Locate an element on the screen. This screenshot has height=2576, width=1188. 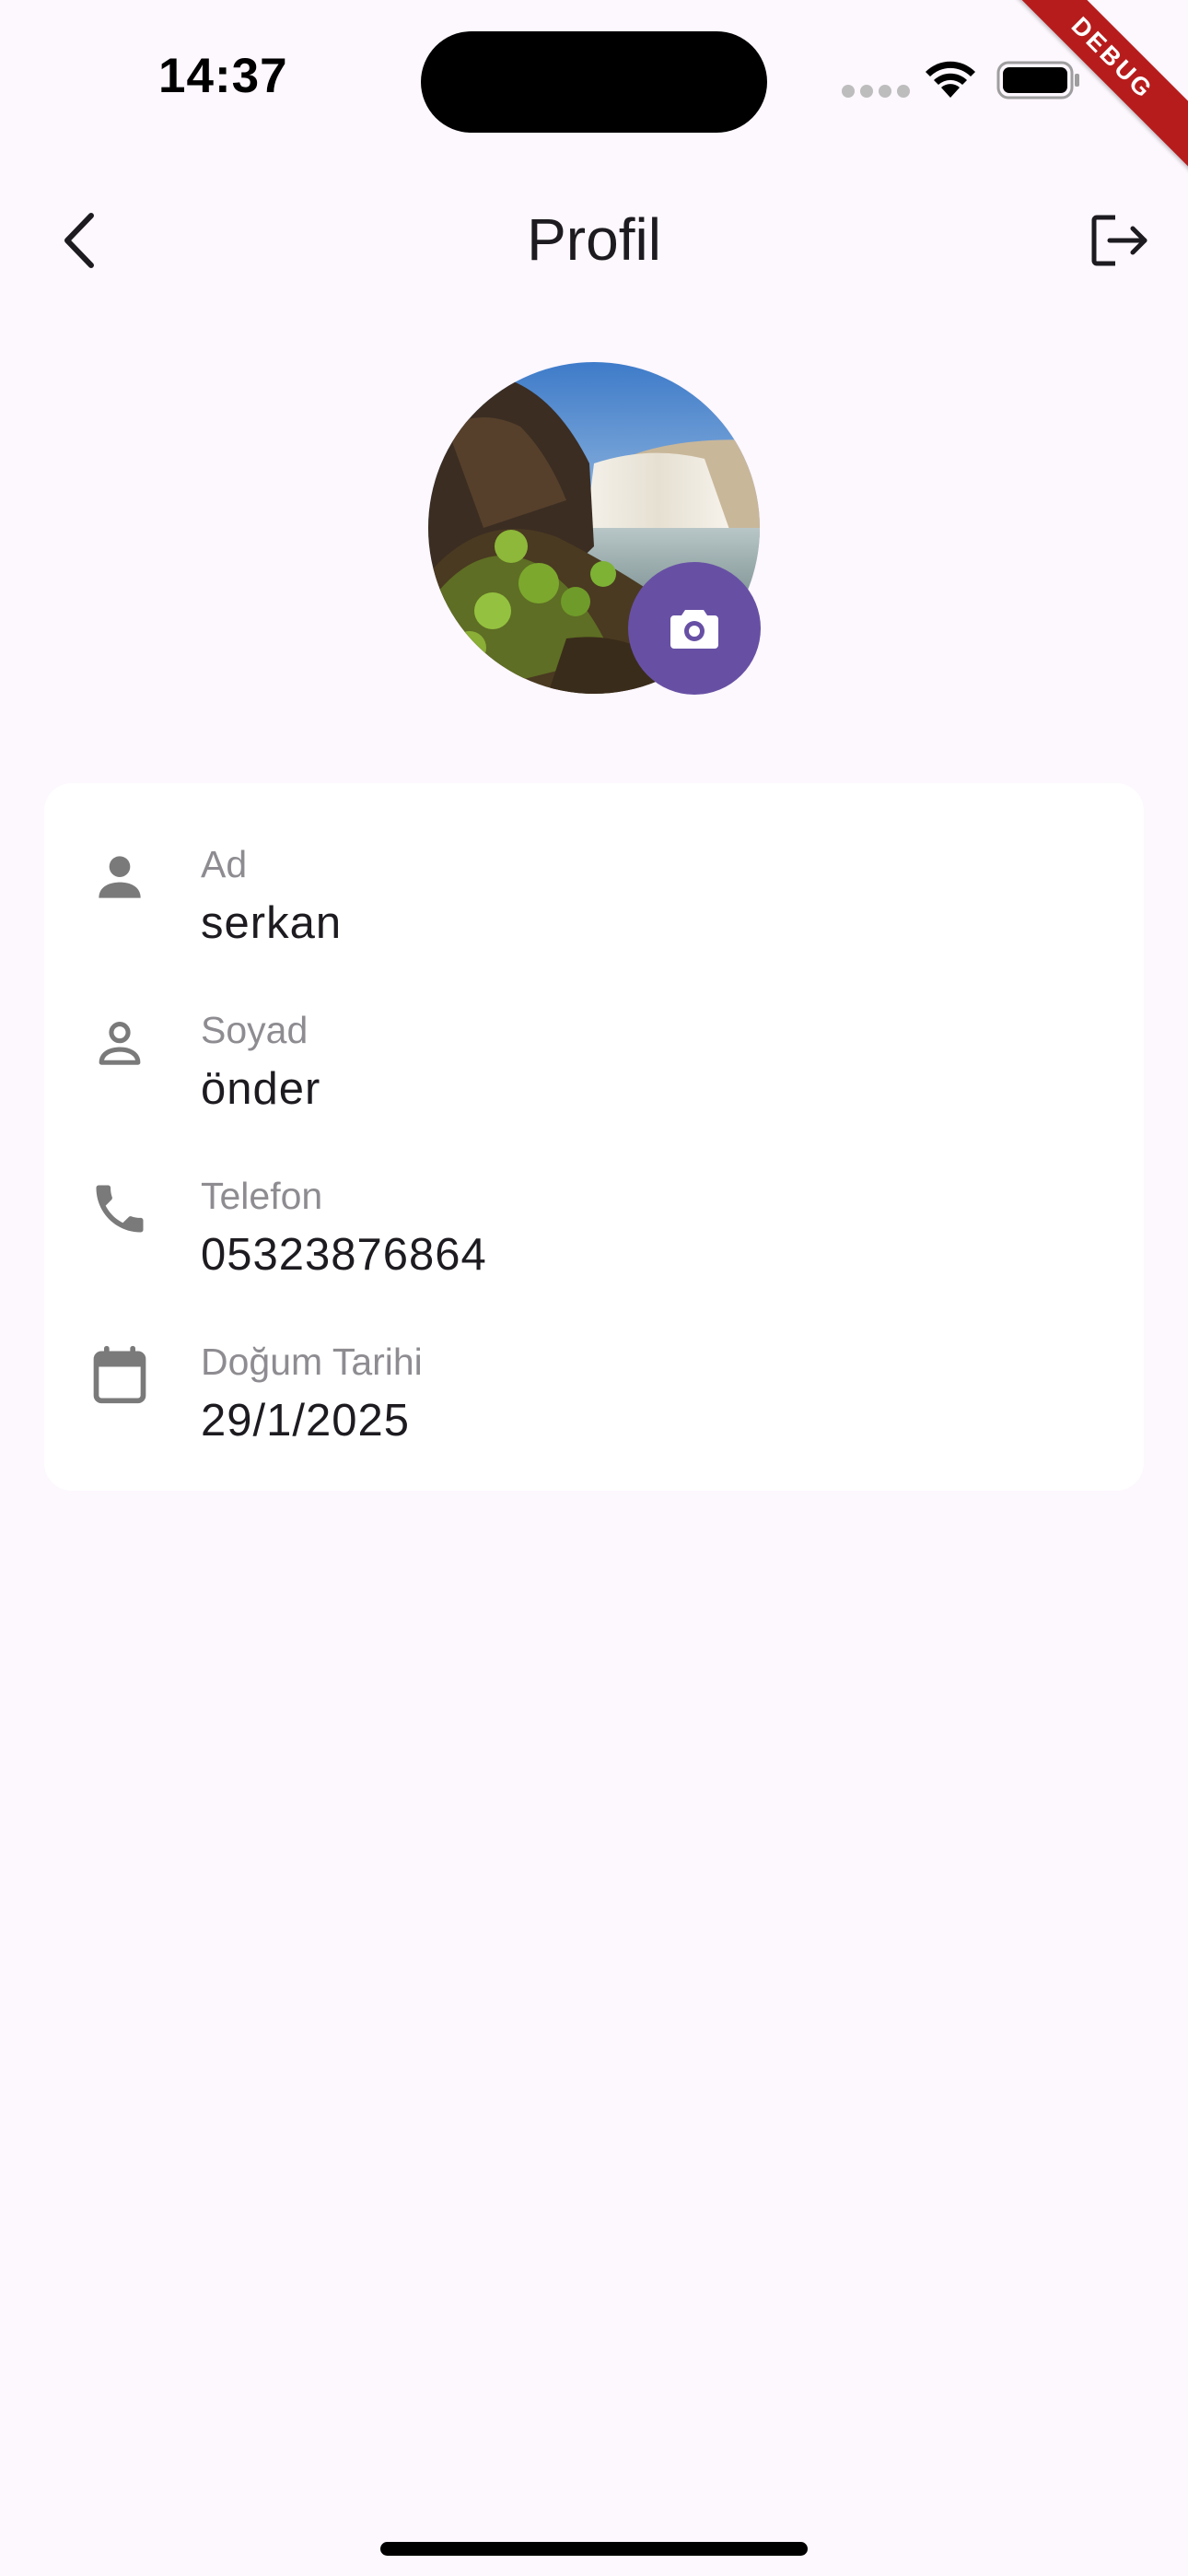
phone-icon is located at coordinates (120, 1209).